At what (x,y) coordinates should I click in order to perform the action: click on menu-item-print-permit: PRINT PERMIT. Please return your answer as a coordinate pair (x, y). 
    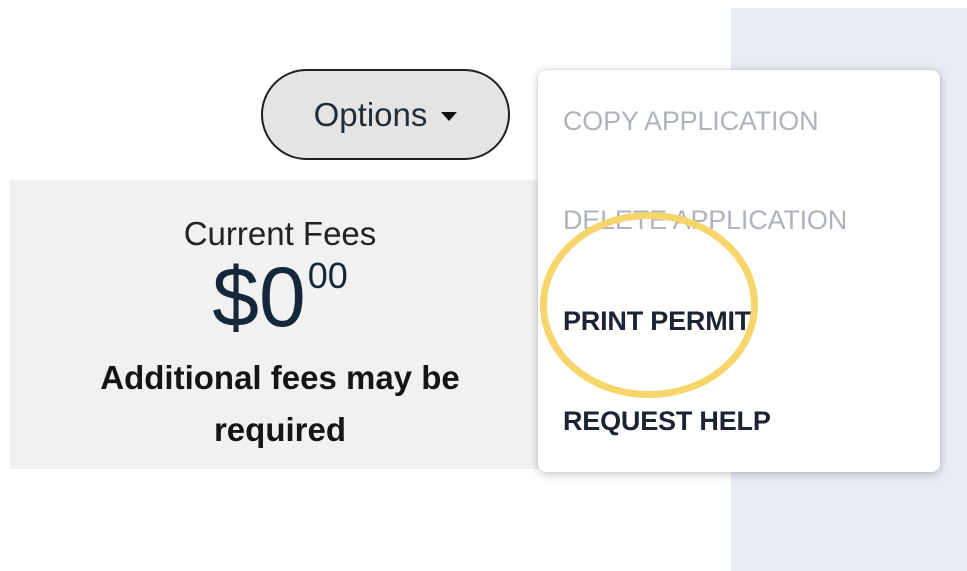
    Looking at the image, I should click on (657, 321).